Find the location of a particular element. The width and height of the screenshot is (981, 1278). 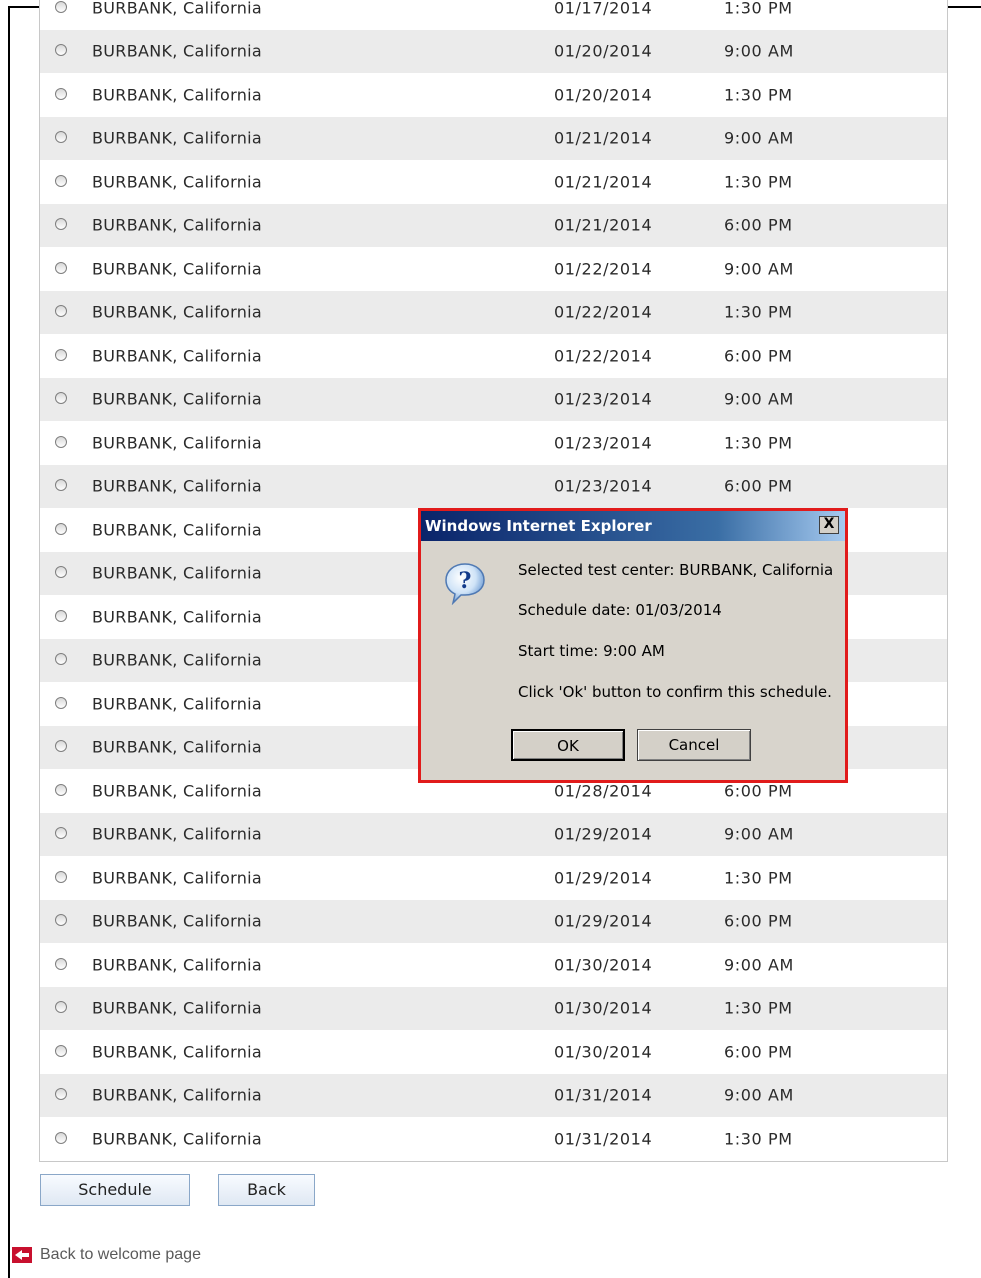

schedule-row: BURBANK, California 01/30/2014 6:00 PM is located at coordinates (493, 1052).